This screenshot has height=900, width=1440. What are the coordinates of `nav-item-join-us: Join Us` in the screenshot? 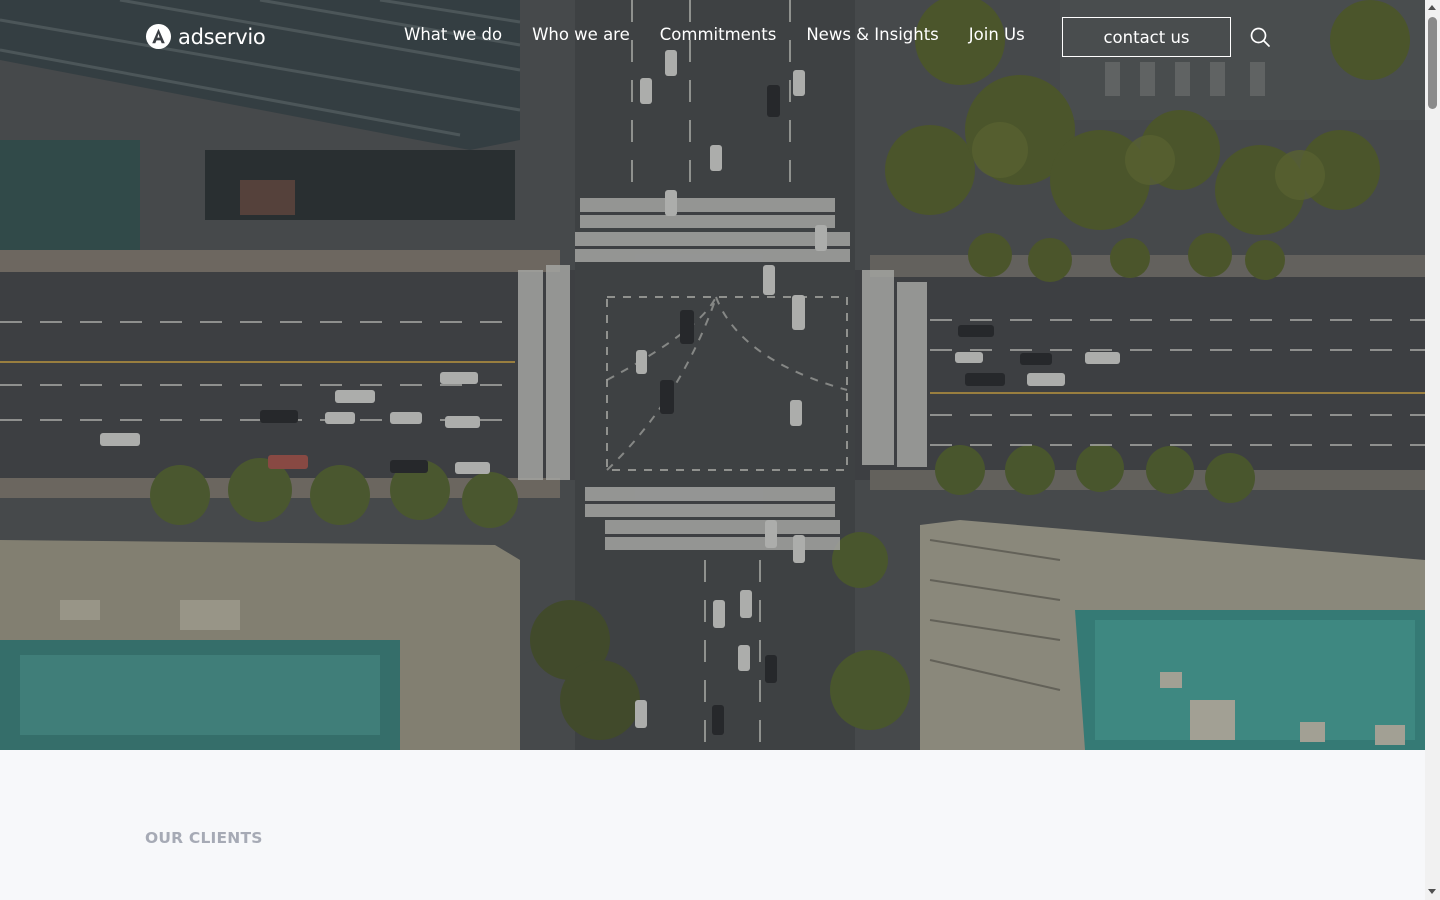 It's located at (997, 35).